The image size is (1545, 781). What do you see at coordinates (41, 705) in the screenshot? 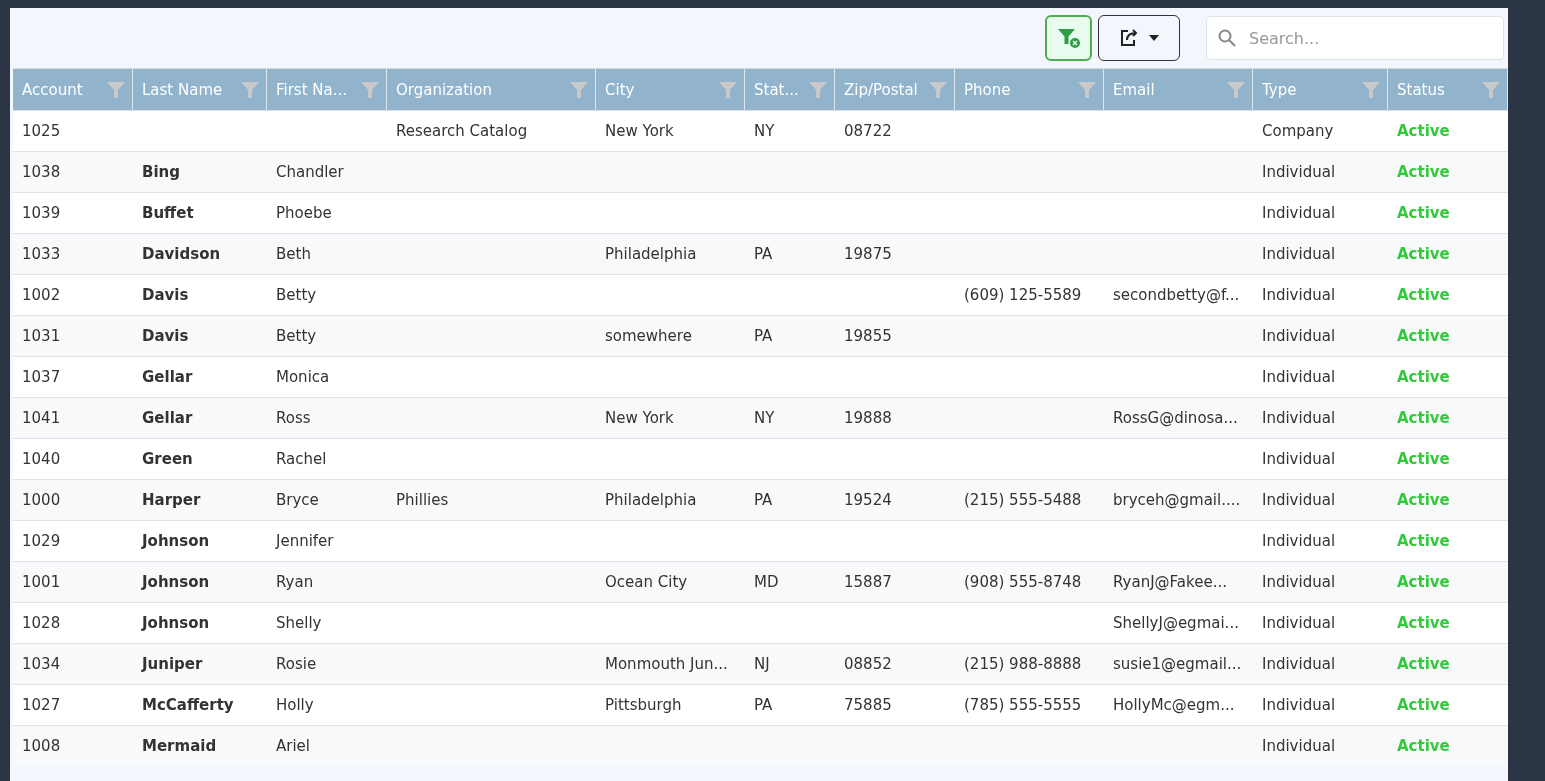
I see `table-cell-text: 1027` at bounding box center [41, 705].